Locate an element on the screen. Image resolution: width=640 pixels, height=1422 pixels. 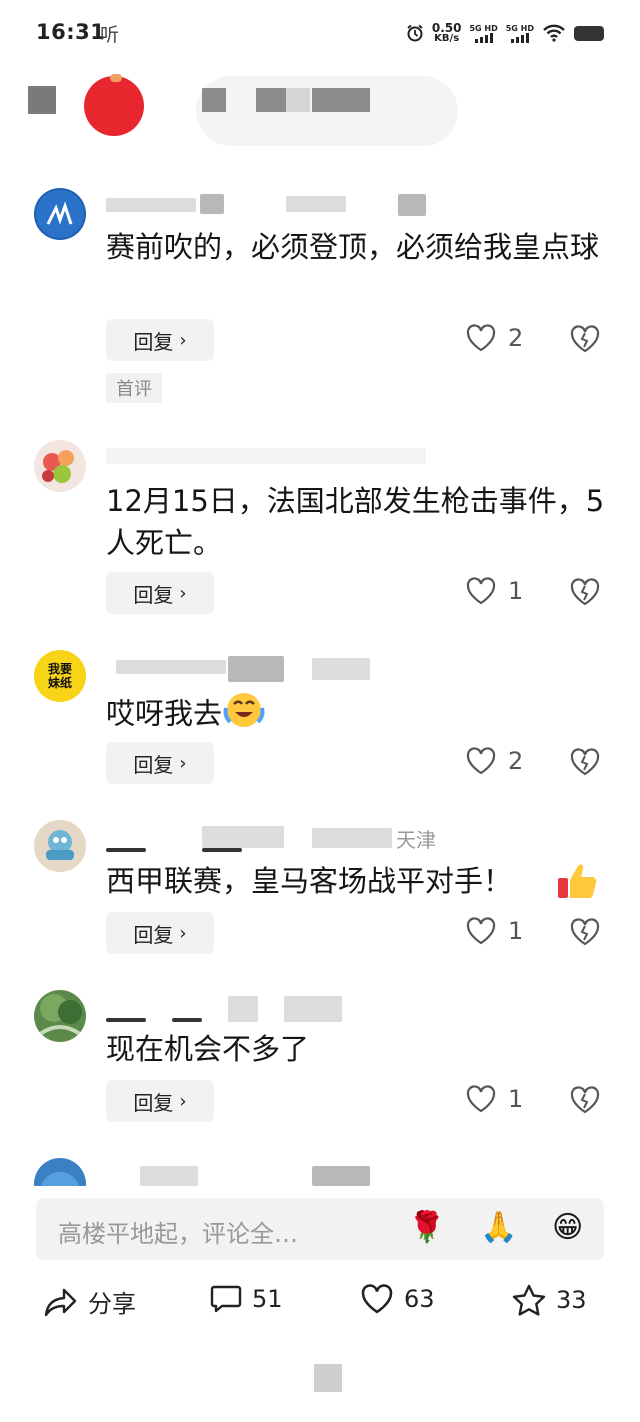
net-speed: 0.50 KB/s is located at coordinates (447, 33).